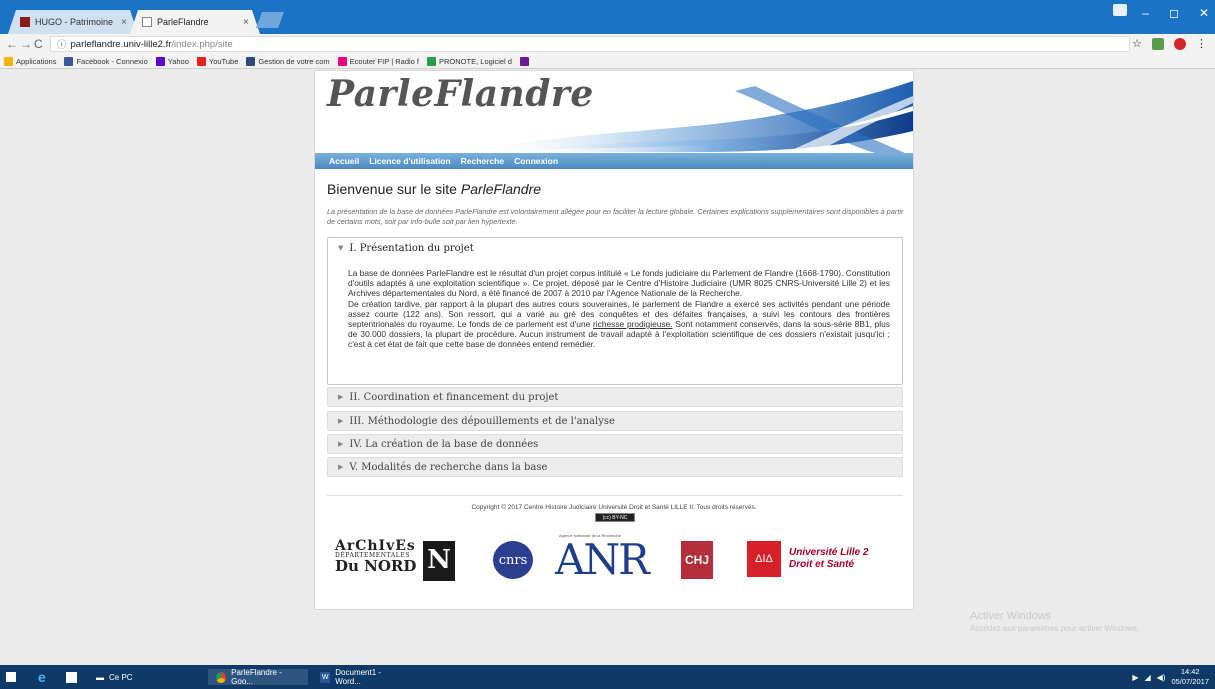  What do you see at coordinates (30, 61) in the screenshot?
I see `bookmark-applications: Applications` at bounding box center [30, 61].